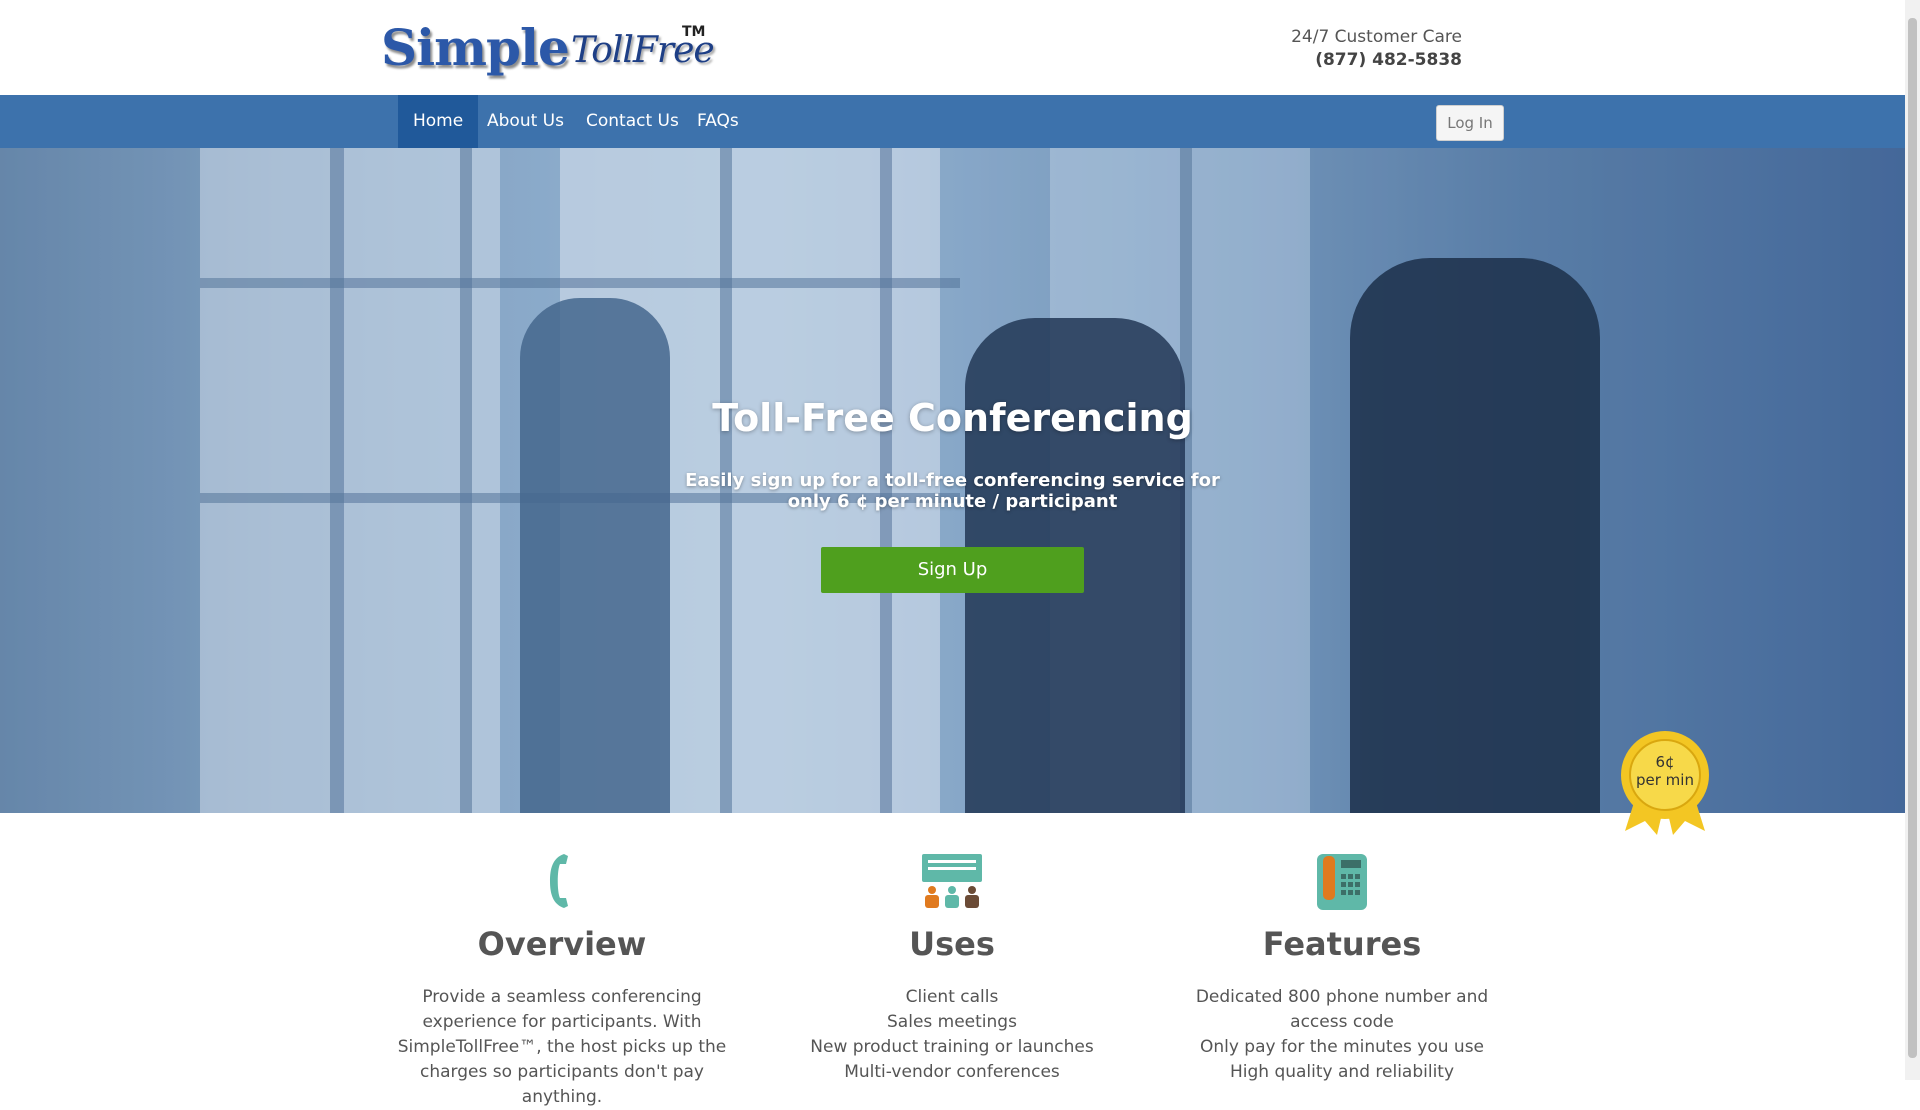 This screenshot has width=1920, height=1110. What do you see at coordinates (952, 1072) in the screenshot?
I see `list-item: Multi-vendor conferences` at bounding box center [952, 1072].